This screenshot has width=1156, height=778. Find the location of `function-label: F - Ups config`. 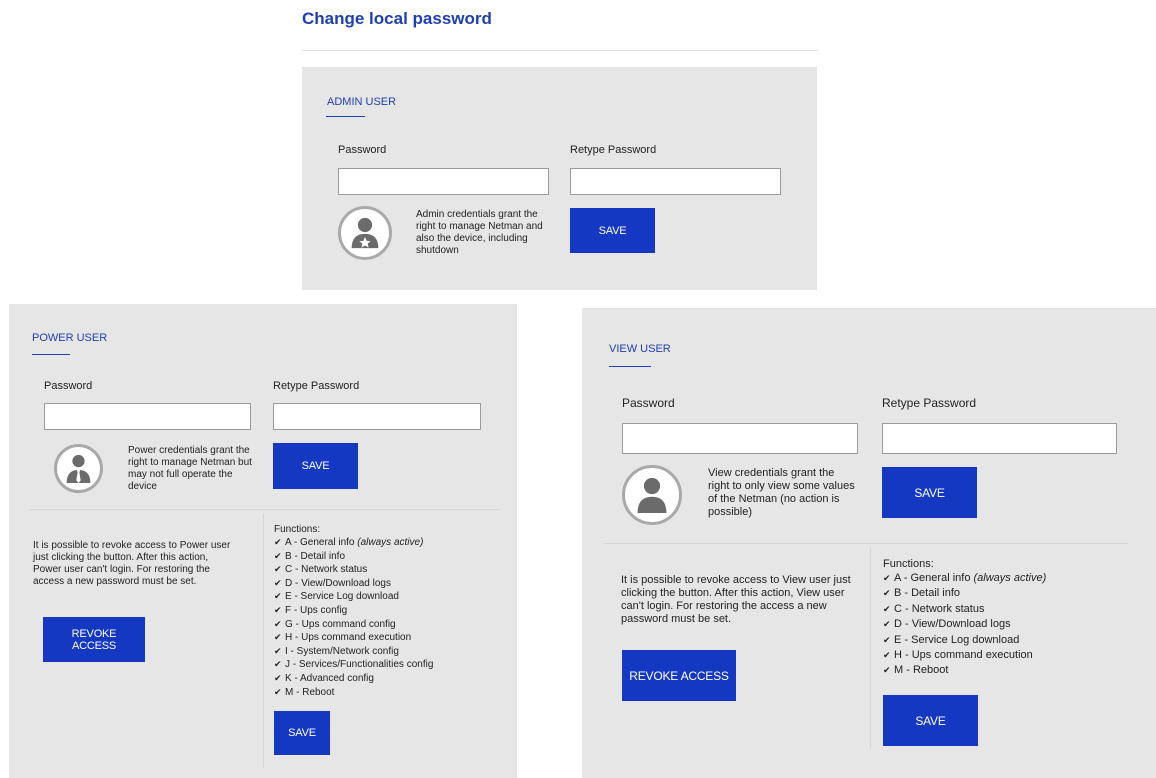

function-label: F - Ups config is located at coordinates (316, 610).